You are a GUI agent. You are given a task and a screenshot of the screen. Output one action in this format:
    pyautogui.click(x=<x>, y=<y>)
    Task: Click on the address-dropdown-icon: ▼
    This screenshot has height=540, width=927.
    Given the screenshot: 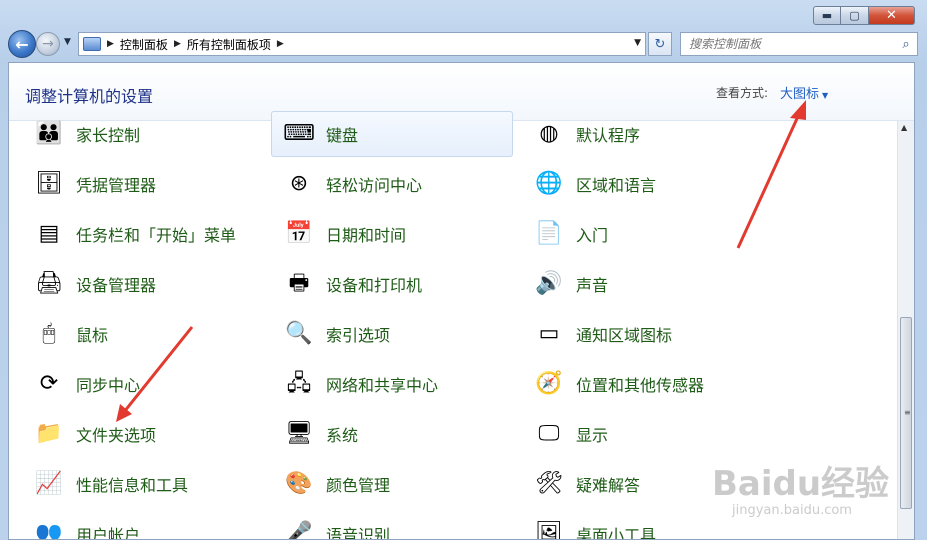 What is the action you would take?
    pyautogui.click(x=637, y=43)
    